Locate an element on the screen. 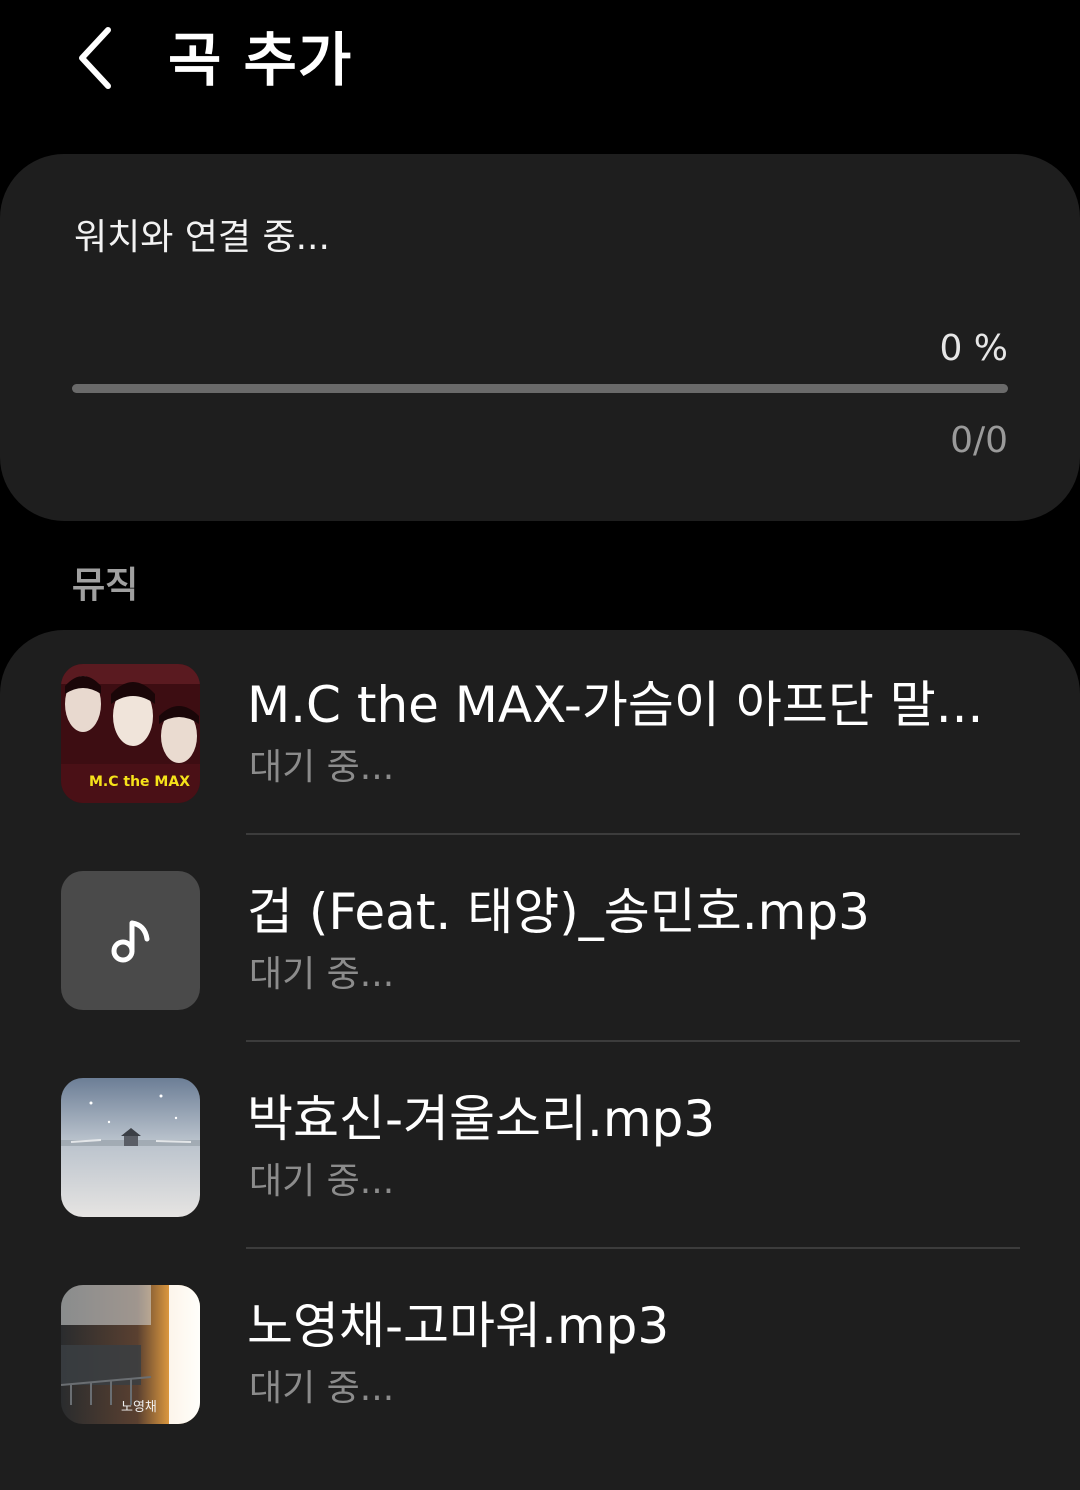 This screenshot has width=1080, height=1490. album-art-caption: 노영채 is located at coordinates (139, 1407).